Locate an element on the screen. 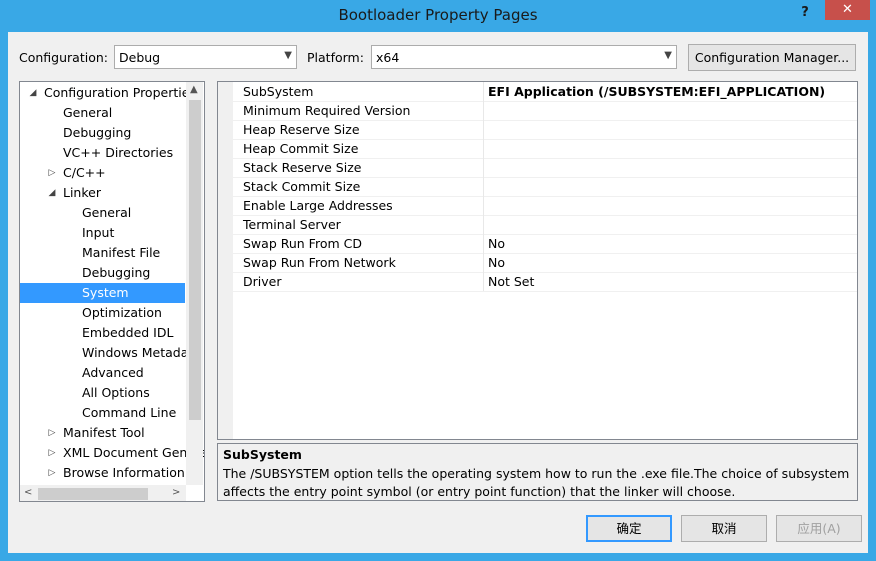 The width and height of the screenshot is (876, 561). tree-item: ◢ Configuration Properties is located at coordinates (108, 93).